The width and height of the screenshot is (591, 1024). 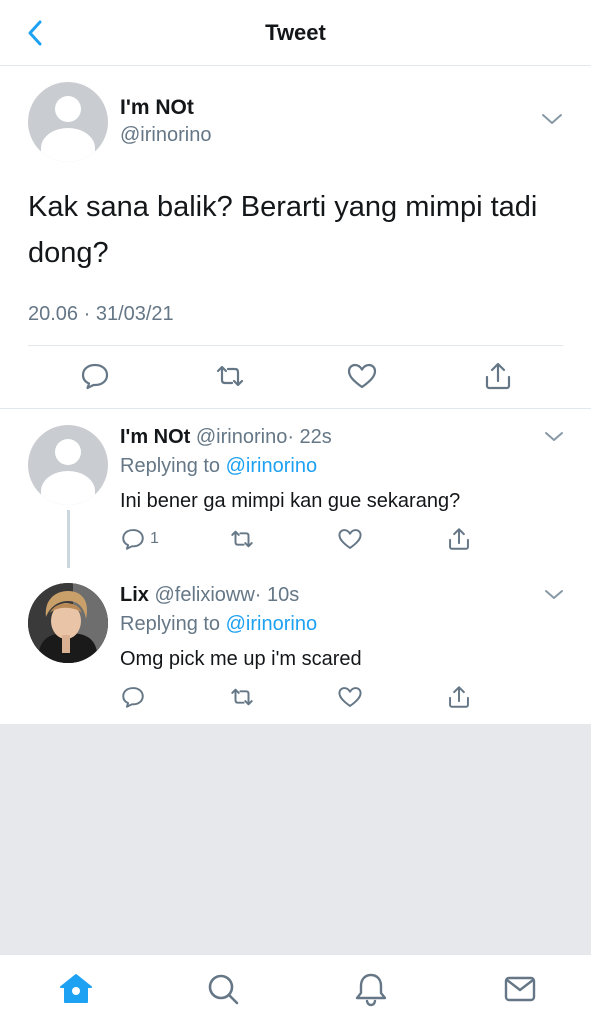 I want to click on home-icon, so click(x=76, y=989).